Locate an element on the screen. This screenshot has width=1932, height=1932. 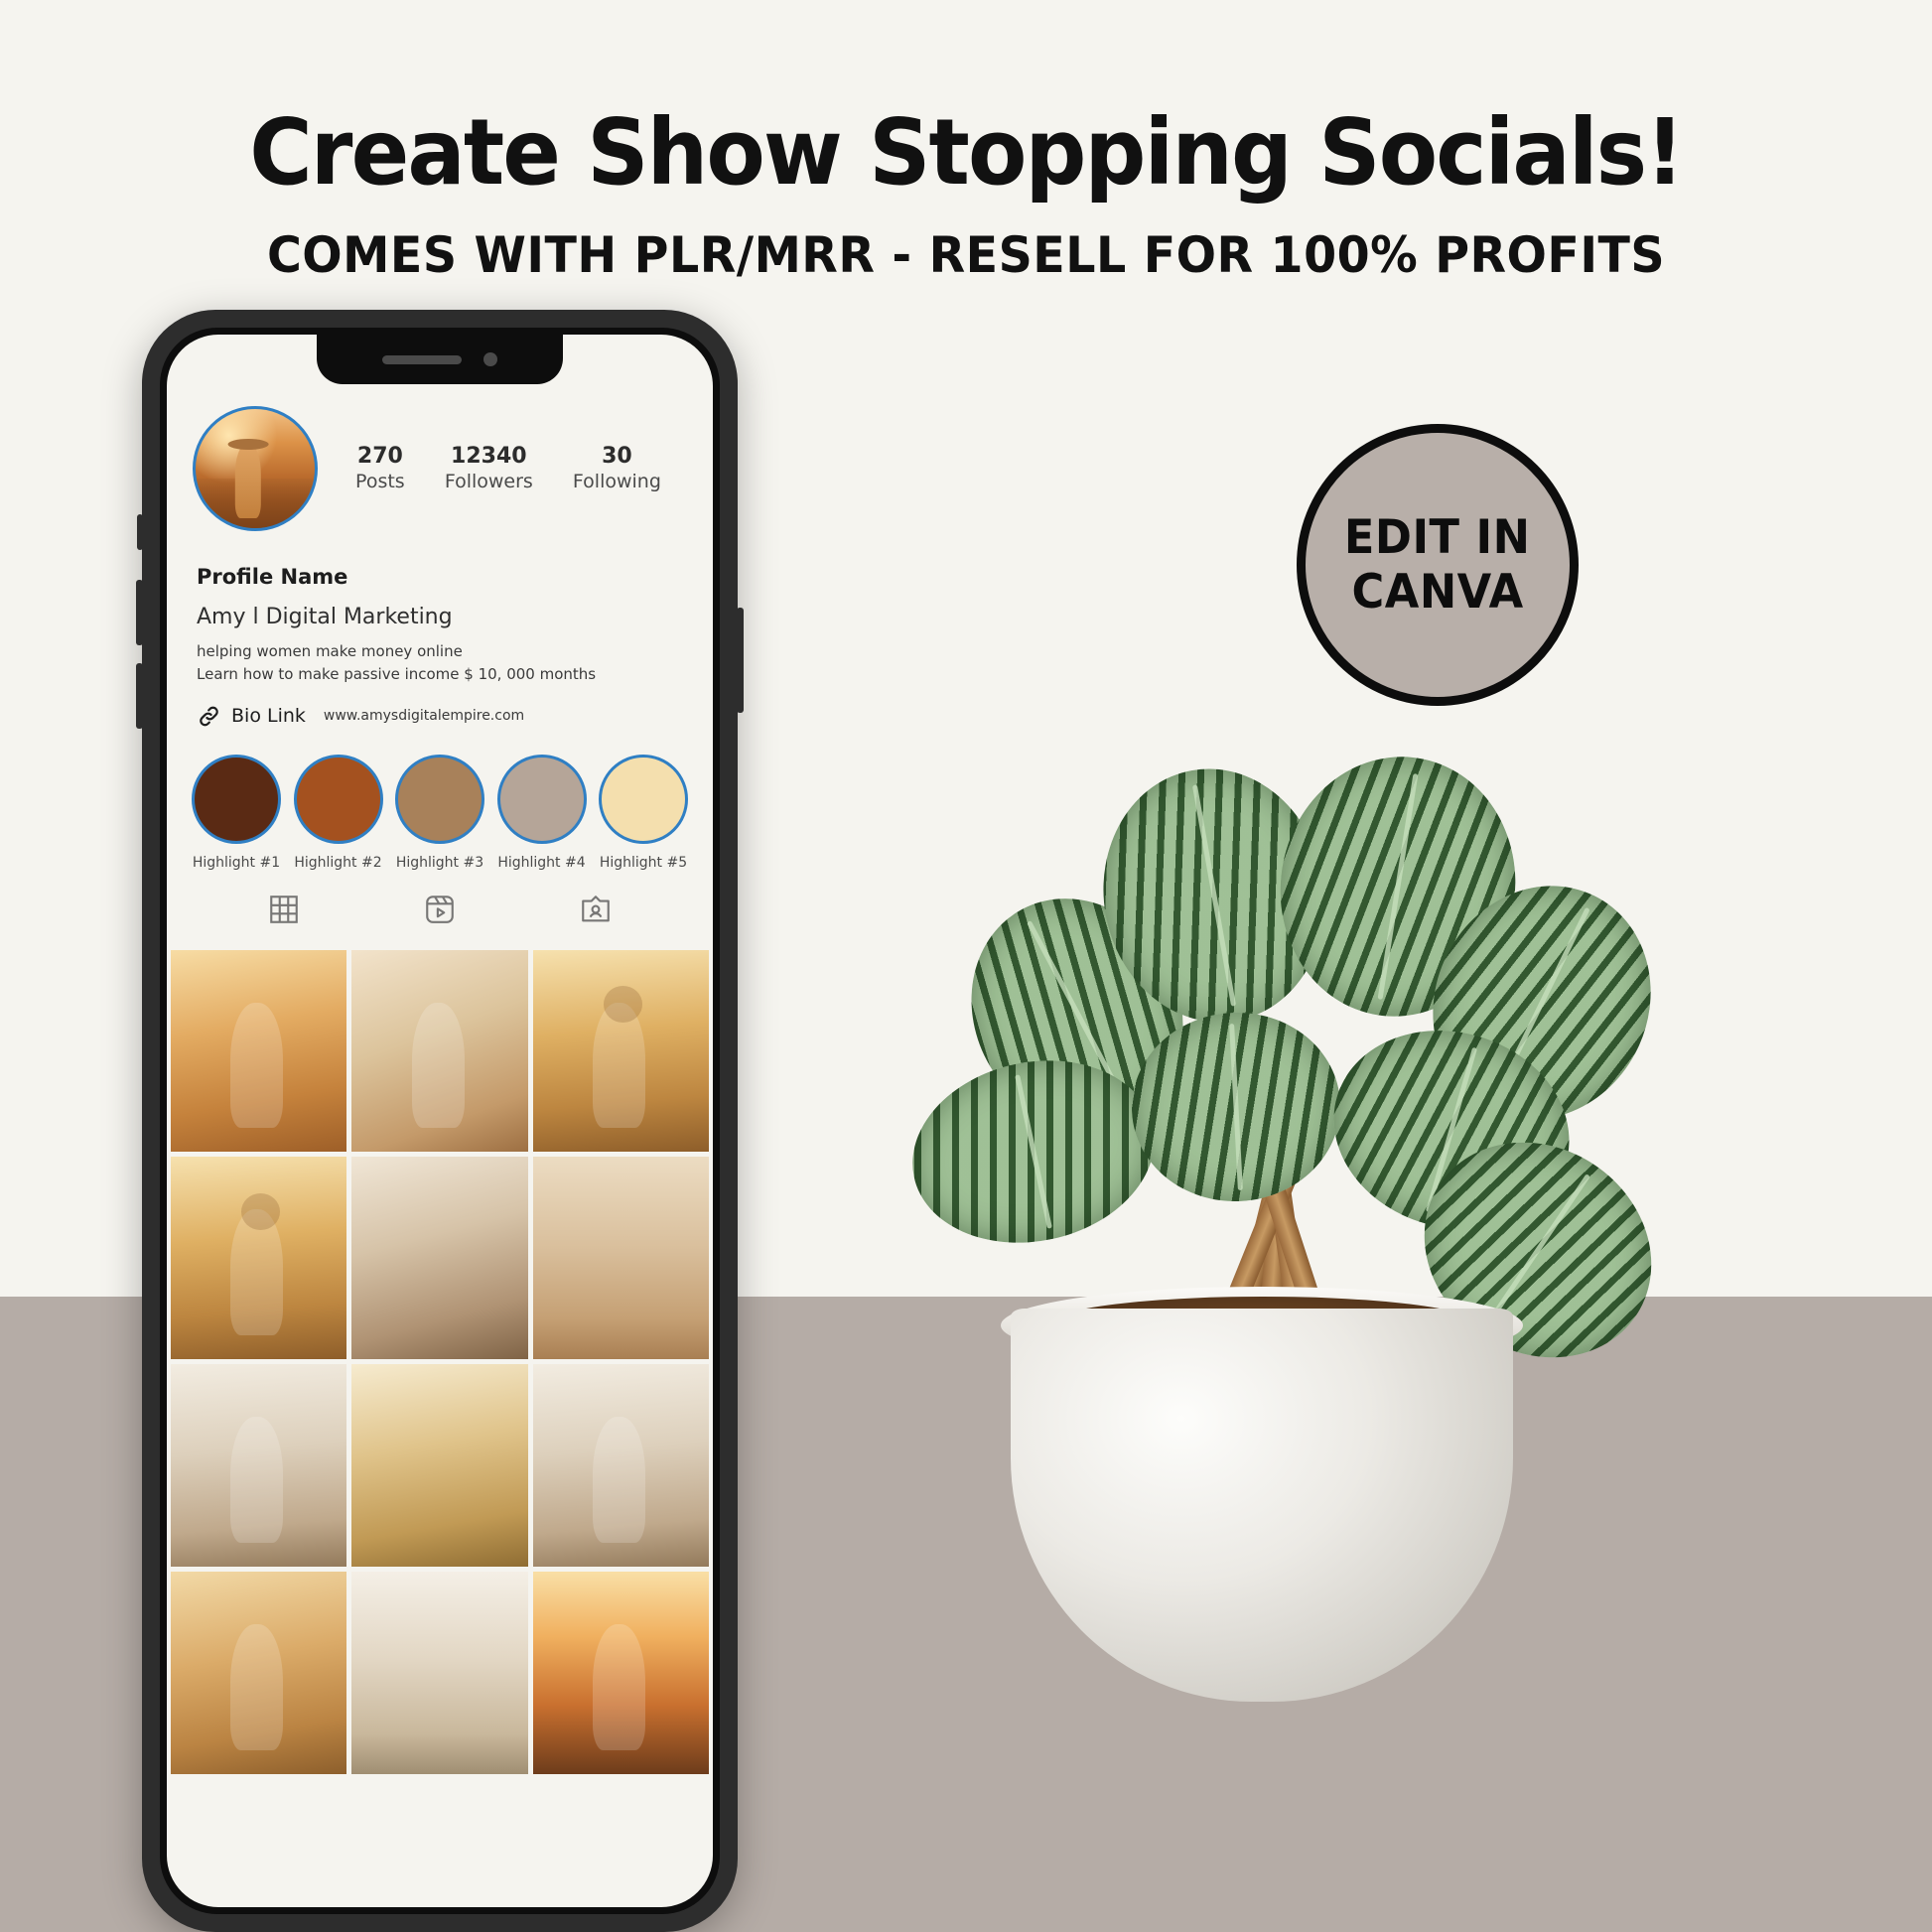
stat-following: 30 Following is located at coordinates (617, 468).